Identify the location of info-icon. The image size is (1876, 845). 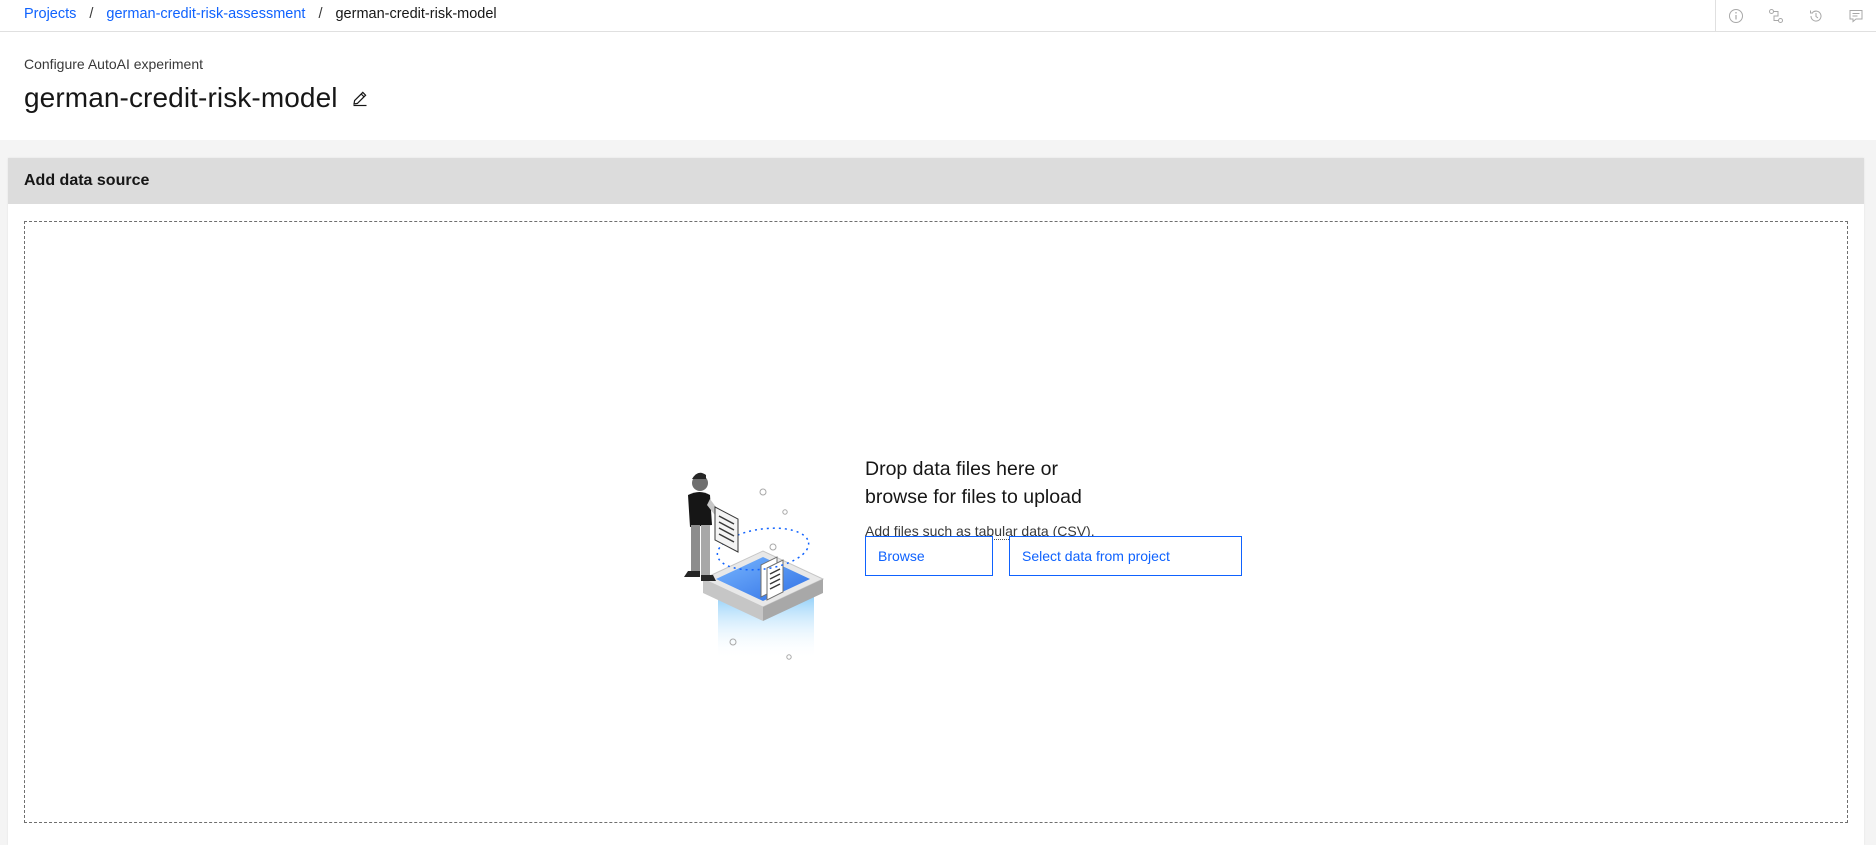
(1736, 15).